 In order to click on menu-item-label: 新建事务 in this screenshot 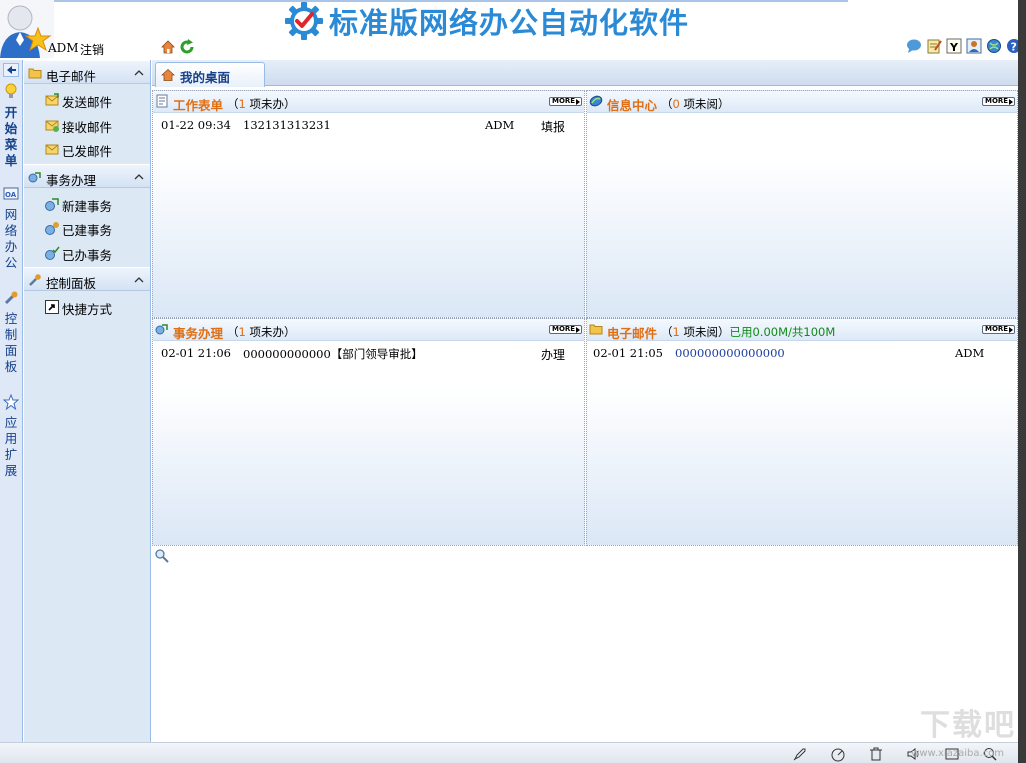, I will do `click(87, 205)`.